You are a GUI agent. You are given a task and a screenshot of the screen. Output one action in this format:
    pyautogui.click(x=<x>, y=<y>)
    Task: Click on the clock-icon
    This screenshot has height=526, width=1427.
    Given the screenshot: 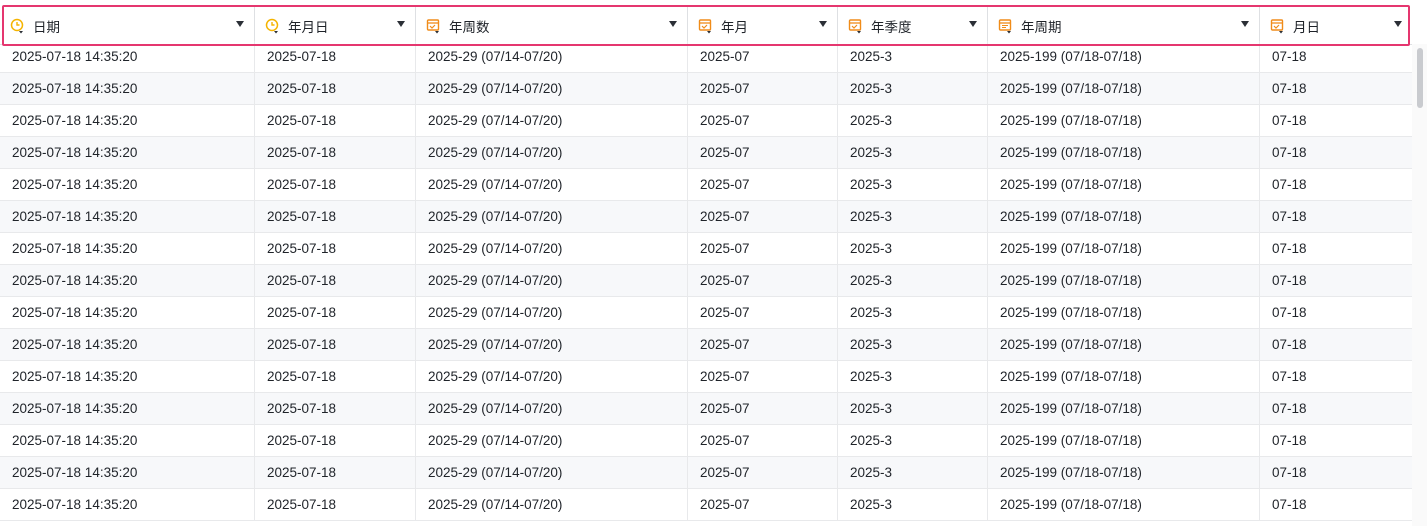 What is the action you would take?
    pyautogui.click(x=273, y=26)
    